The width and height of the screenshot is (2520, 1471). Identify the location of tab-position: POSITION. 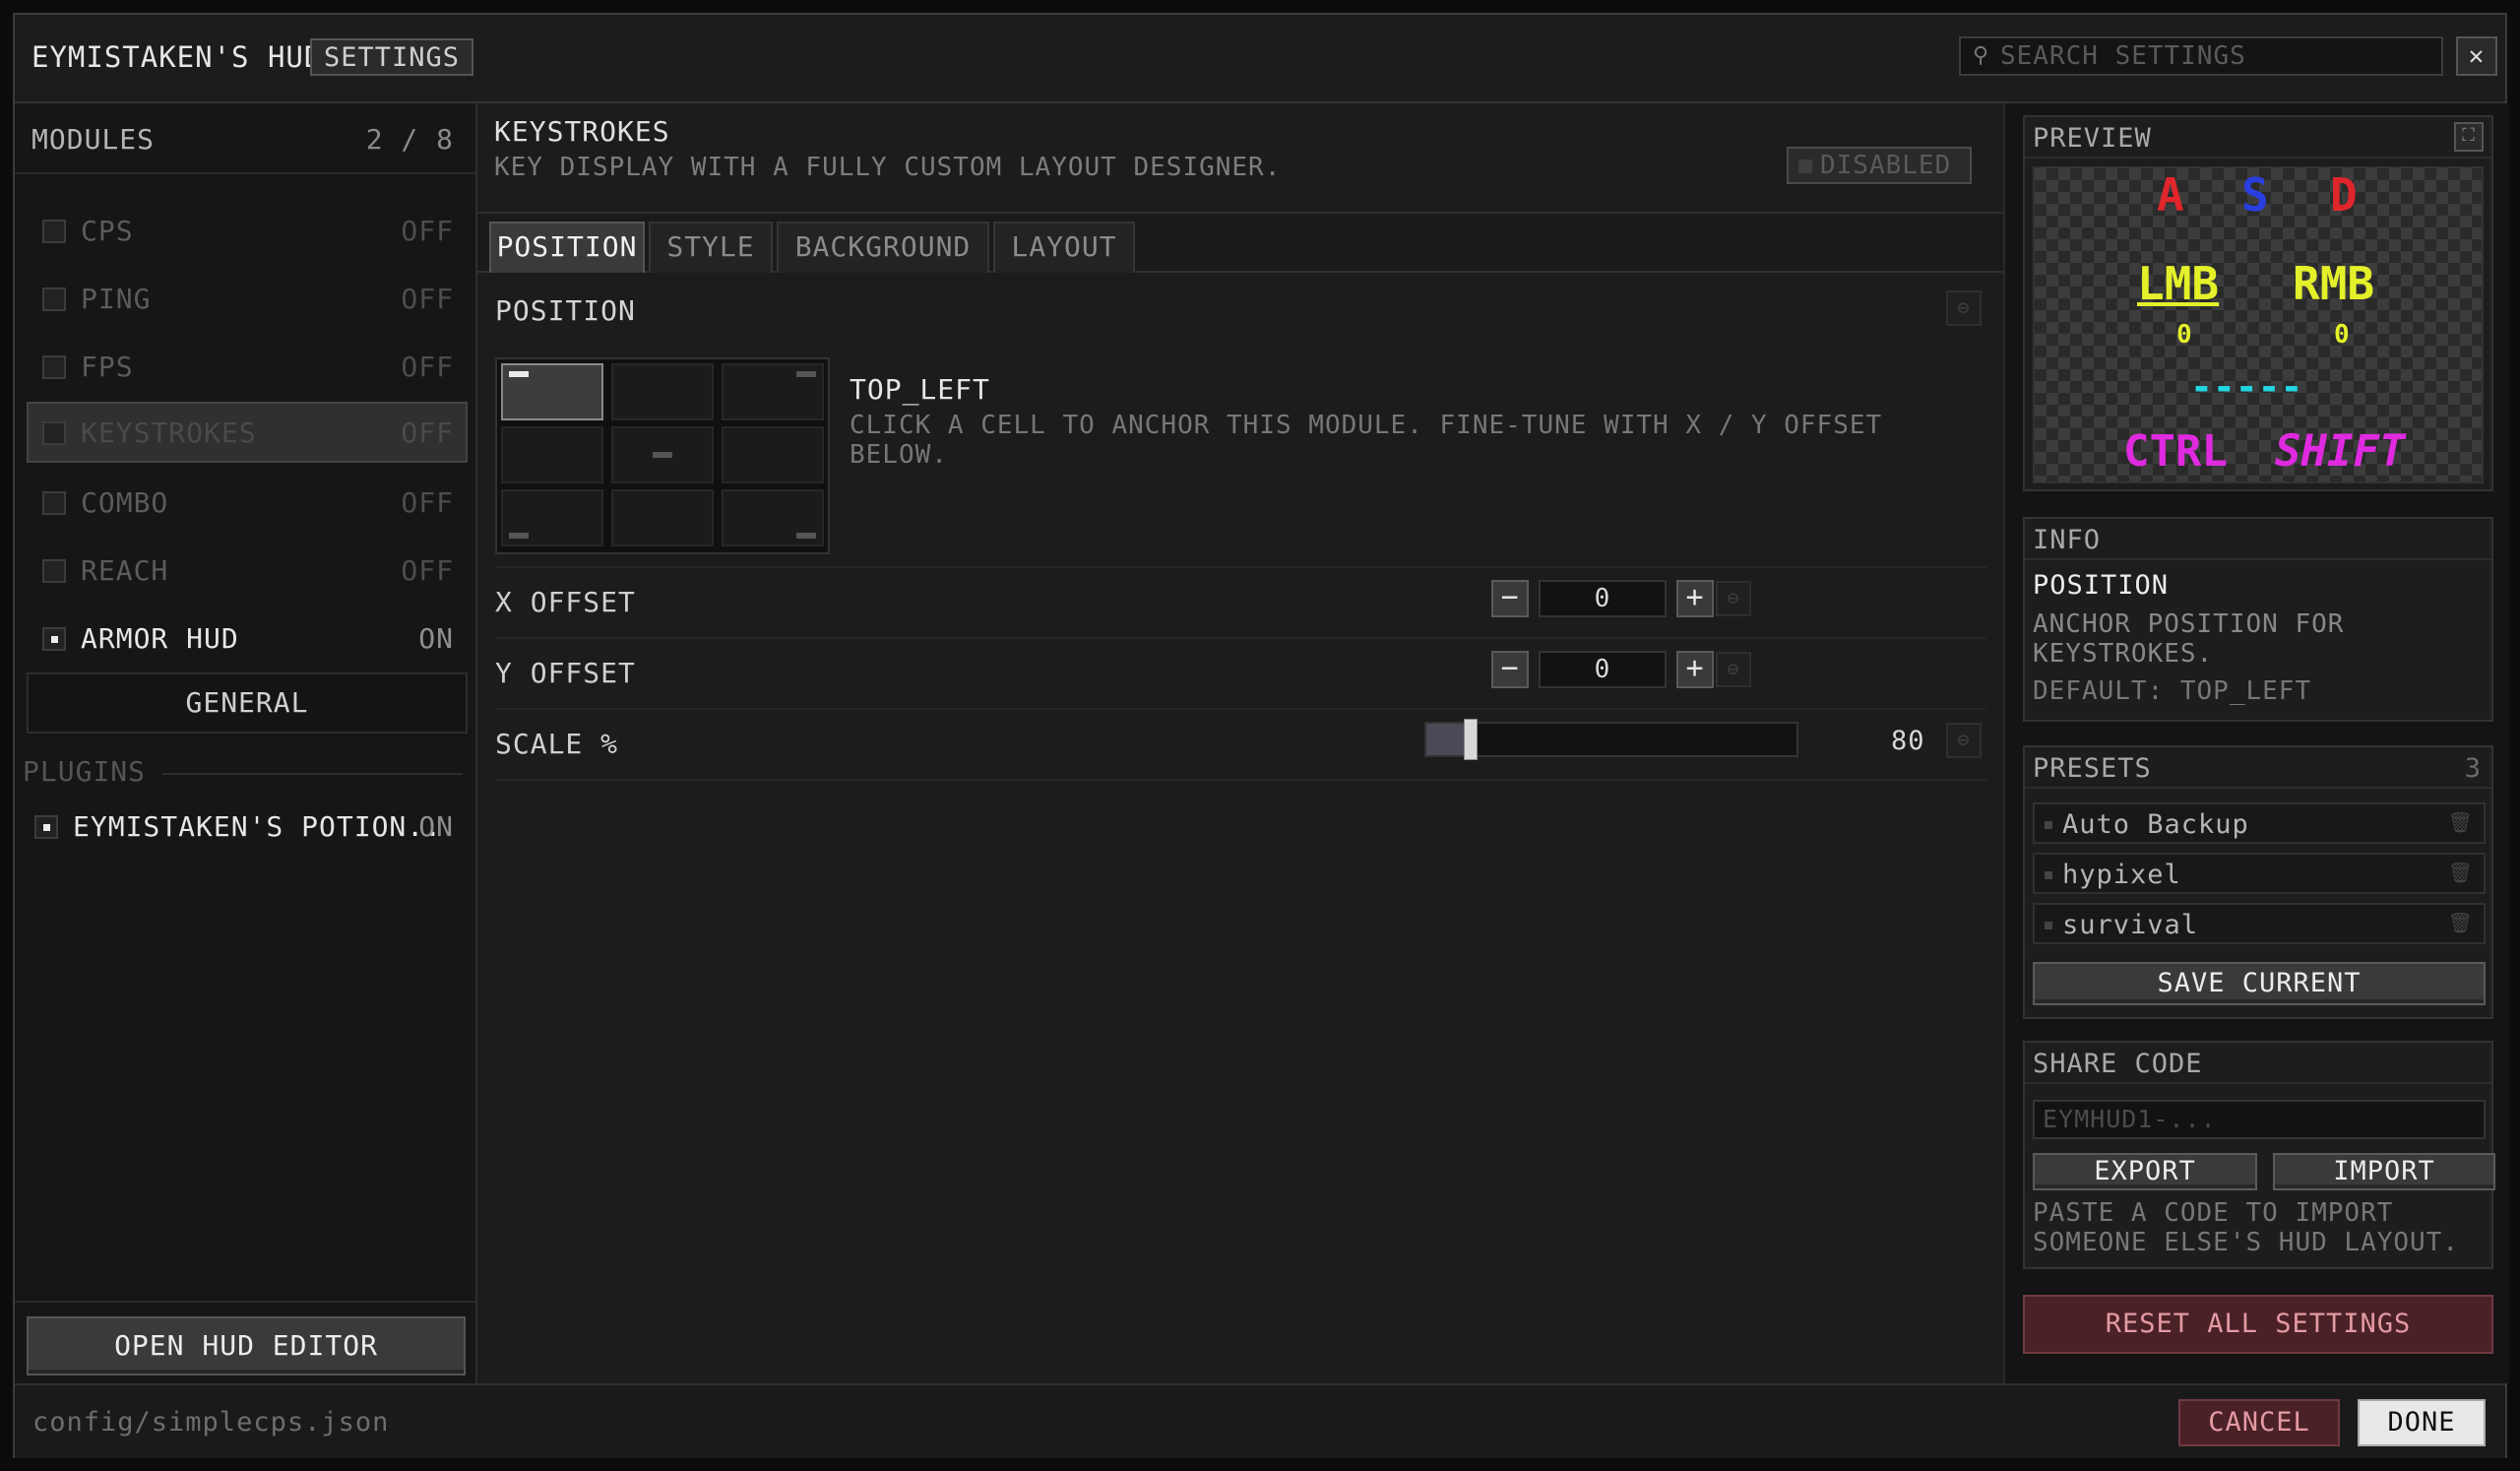
(567, 247).